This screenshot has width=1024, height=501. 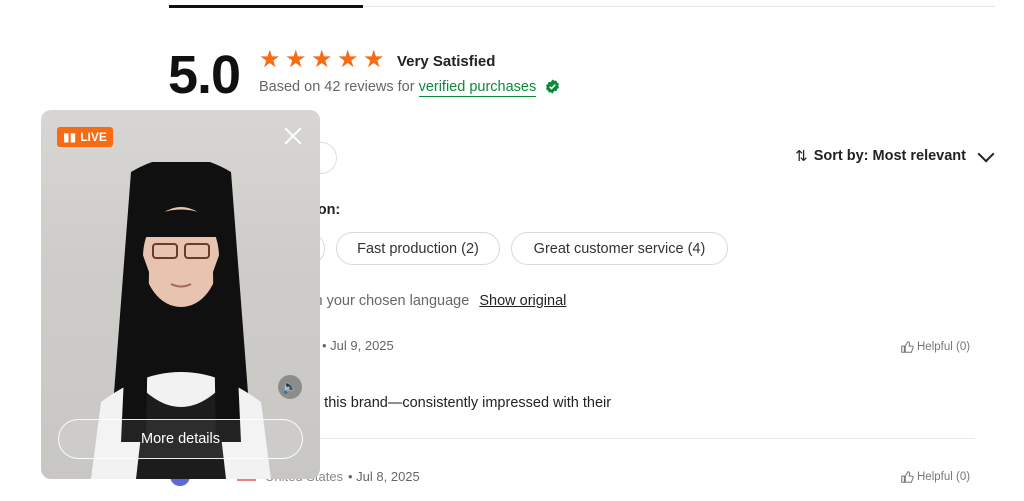 I want to click on review-date: • Jul 9, 2025, so click(x=358, y=345).